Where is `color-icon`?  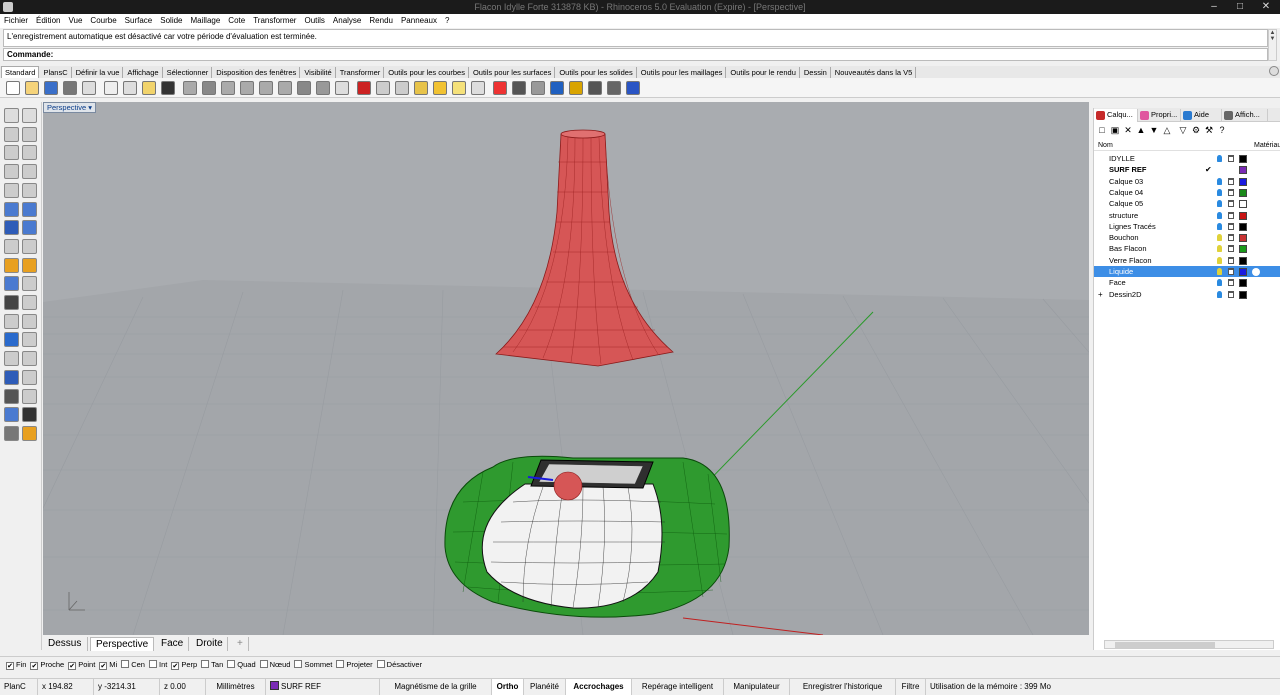 color-icon is located at coordinates (500, 88).